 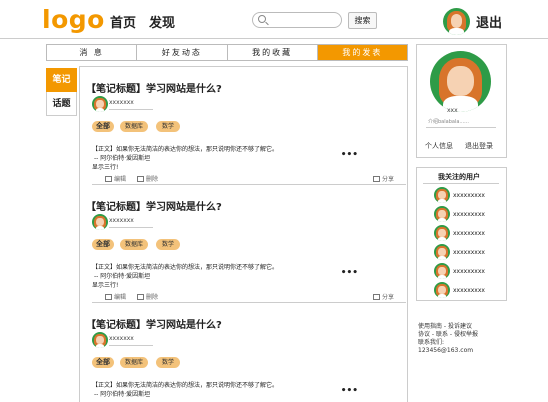 What do you see at coordinates (92, 52) in the screenshot?
I see `tab-messages: 消 息` at bounding box center [92, 52].